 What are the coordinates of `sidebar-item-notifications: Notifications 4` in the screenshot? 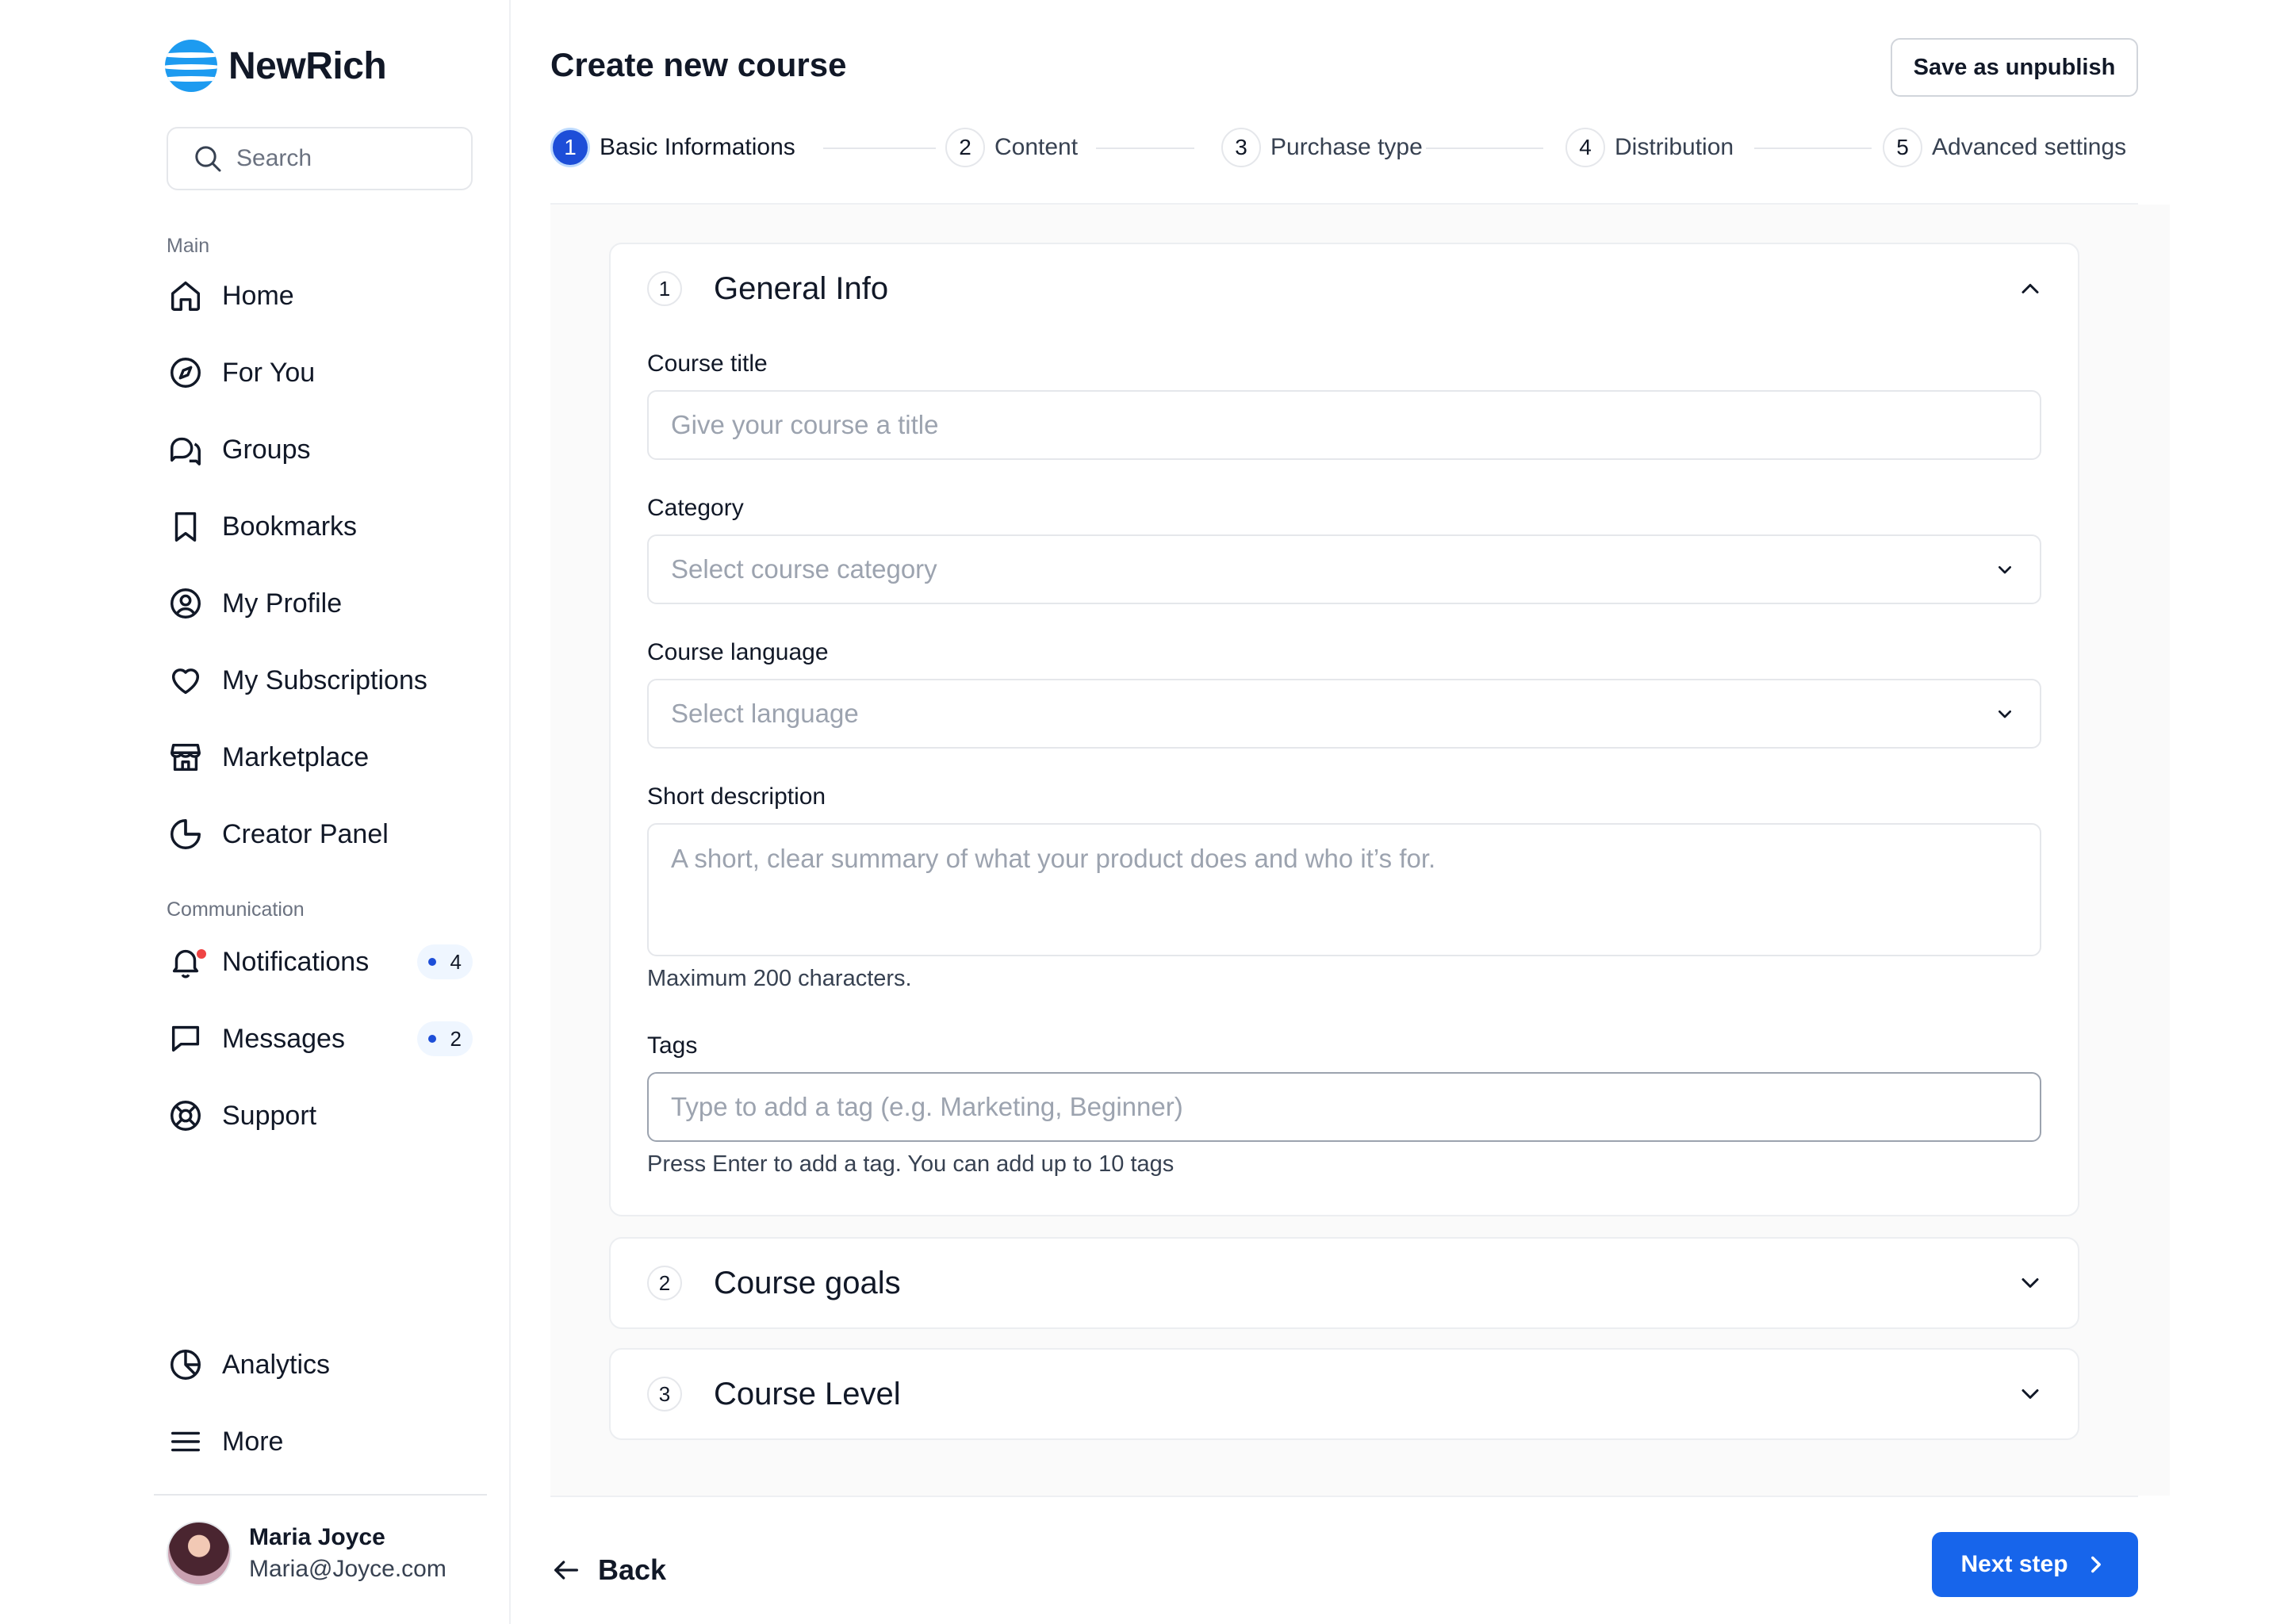 It's located at (320, 962).